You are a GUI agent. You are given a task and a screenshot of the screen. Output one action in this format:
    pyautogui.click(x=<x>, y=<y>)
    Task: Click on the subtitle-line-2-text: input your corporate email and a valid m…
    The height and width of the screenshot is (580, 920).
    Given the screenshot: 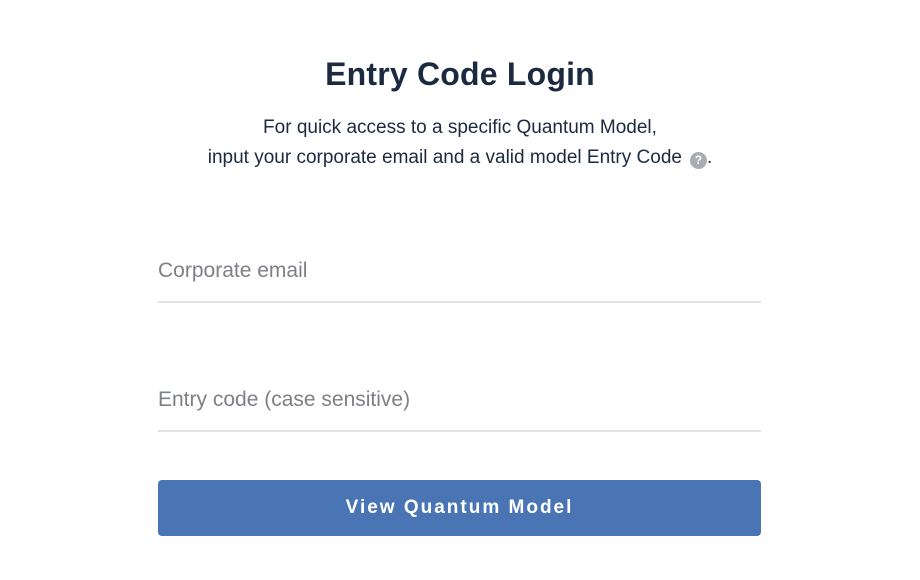 What is the action you would take?
    pyautogui.click(x=444, y=157)
    